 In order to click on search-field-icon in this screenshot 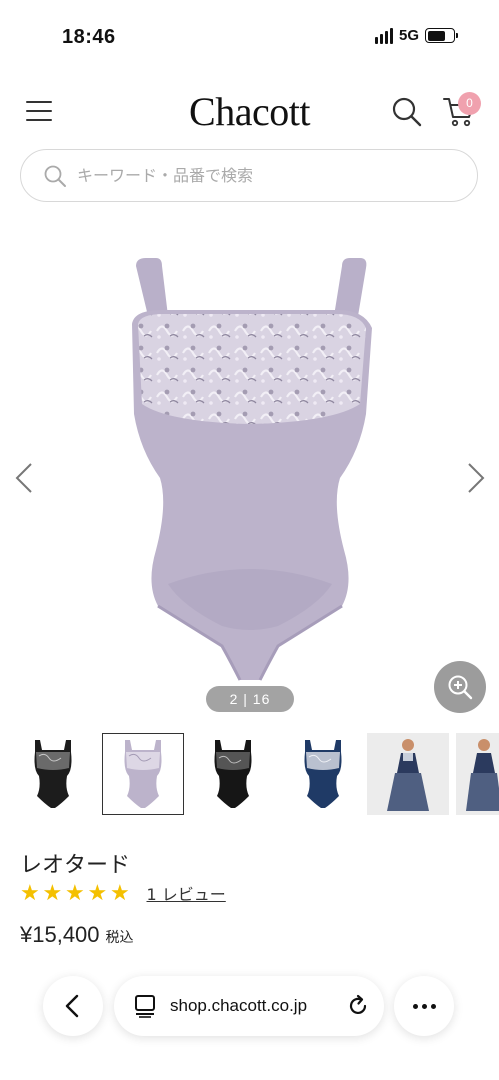, I will do `click(55, 176)`.